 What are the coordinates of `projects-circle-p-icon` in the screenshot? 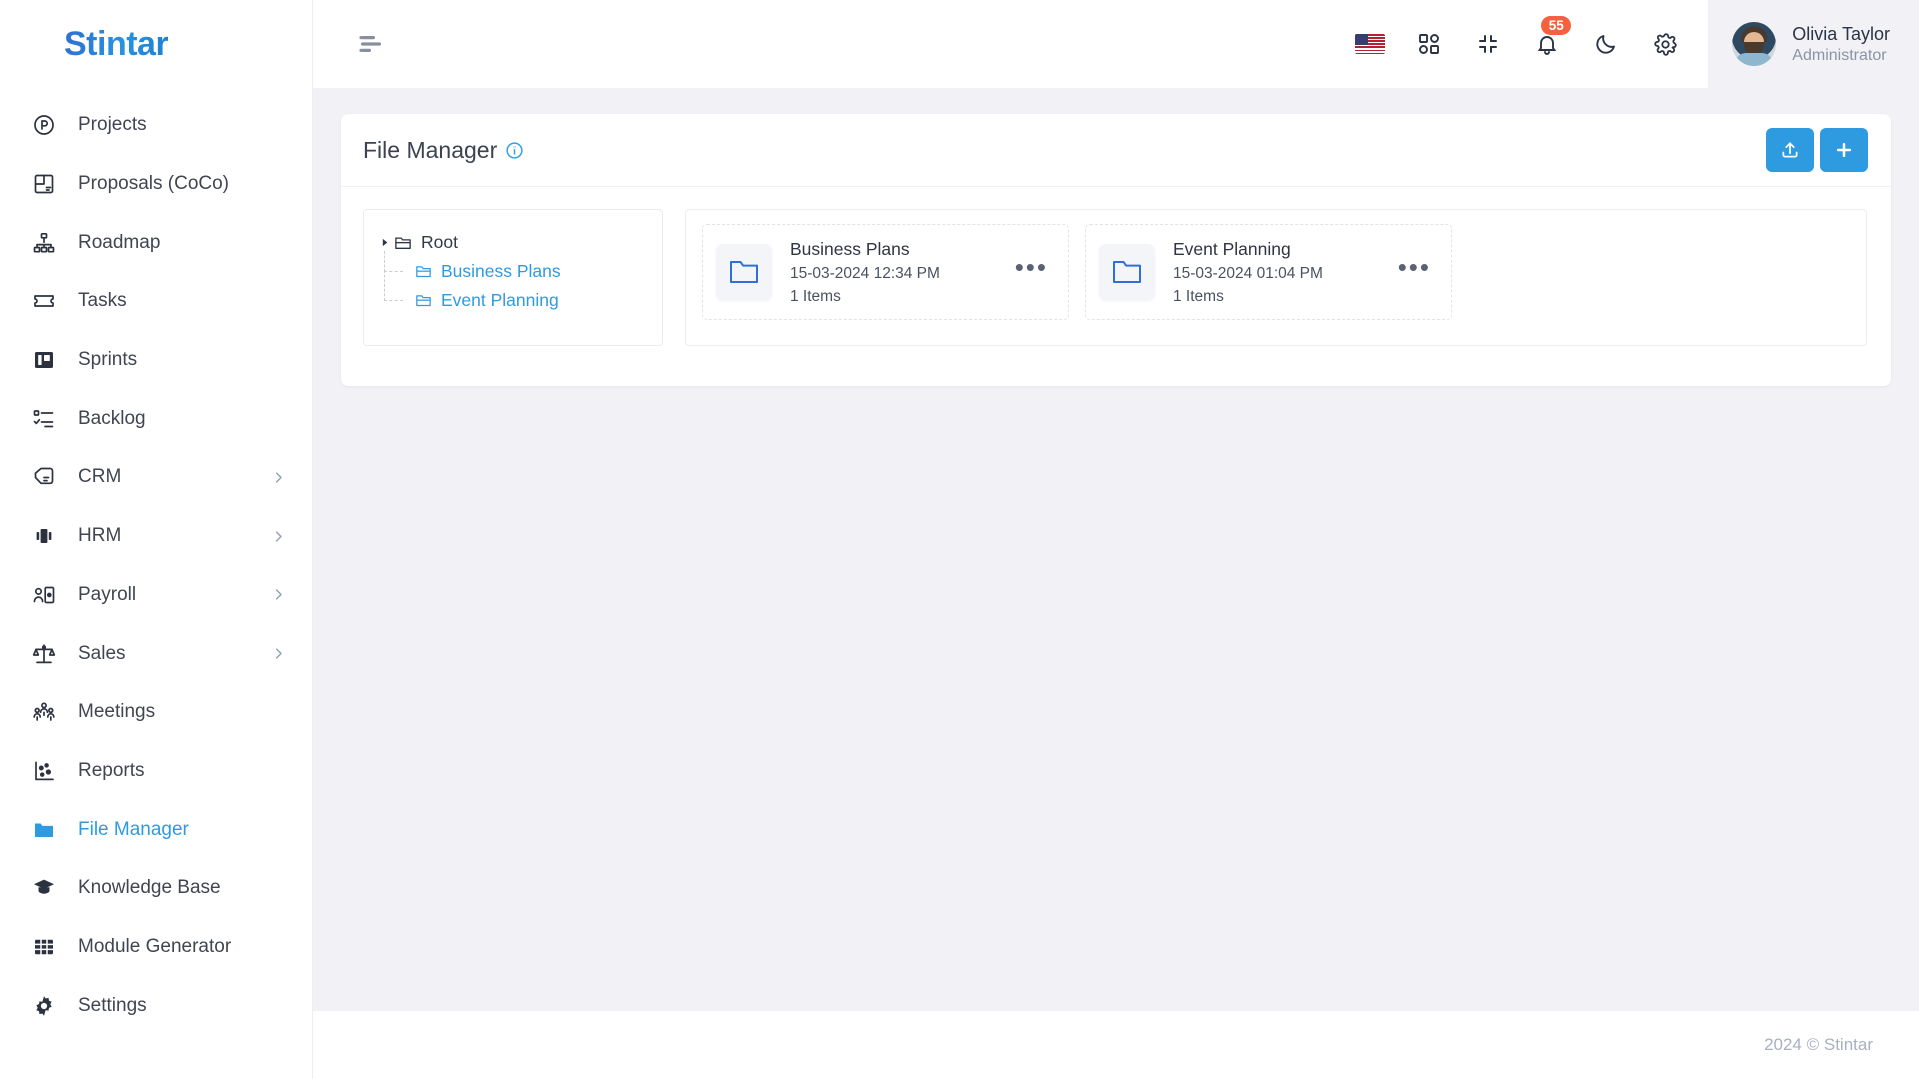 It's located at (44, 125).